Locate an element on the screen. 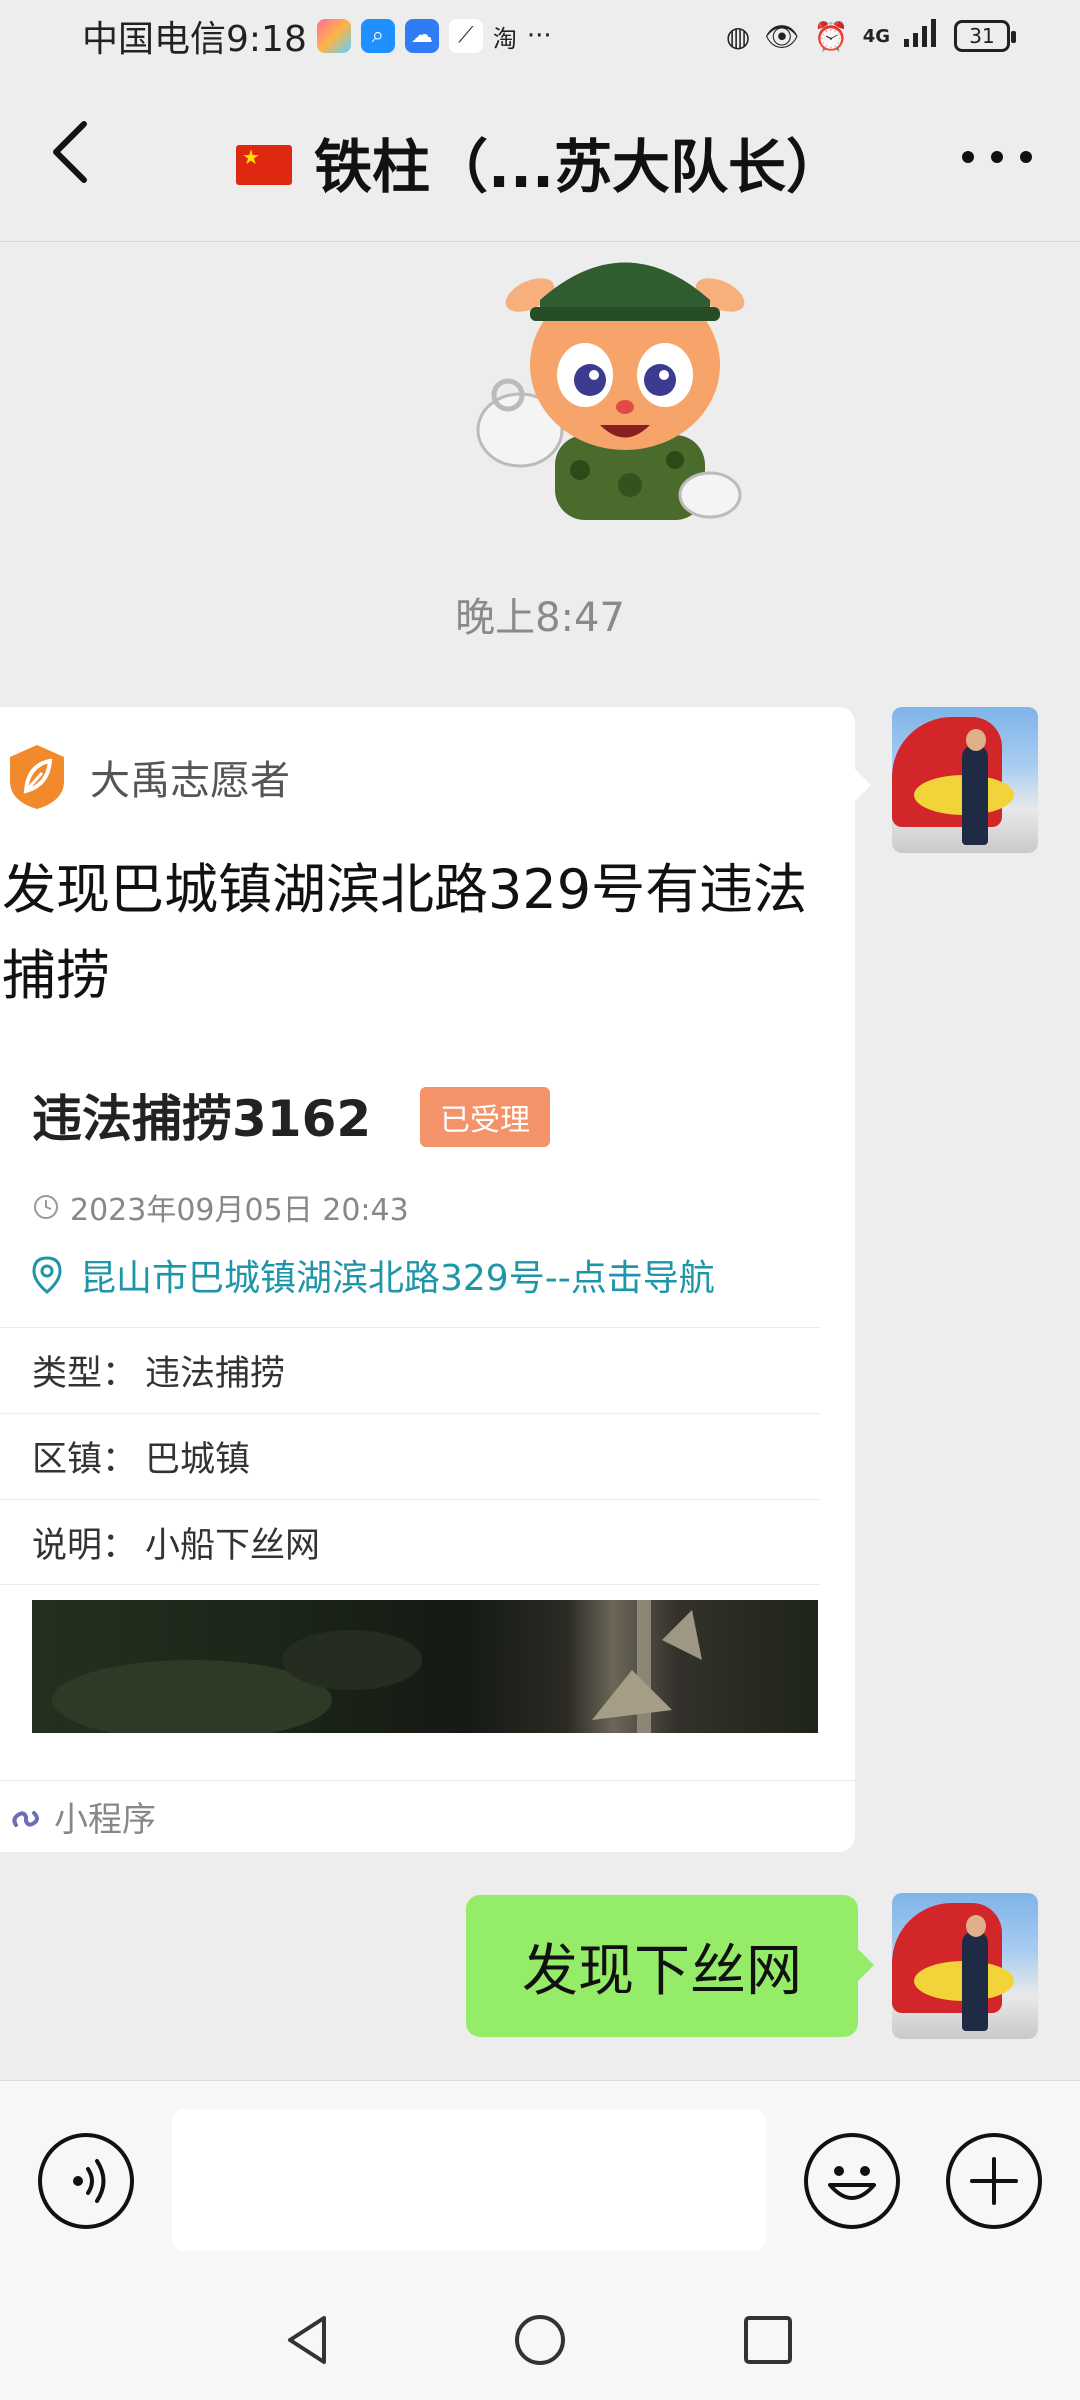  emoji-button is located at coordinates (852, 2181).